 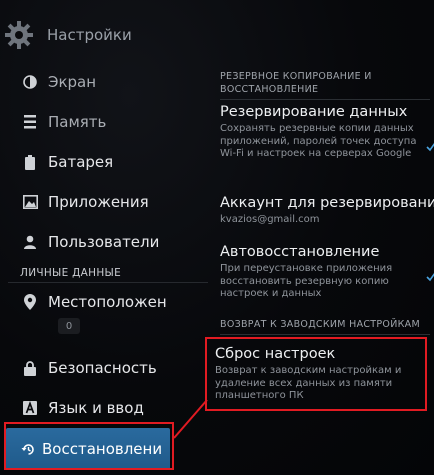 I want to click on sidebar-item-label: Безопасность, so click(x=102, y=368).